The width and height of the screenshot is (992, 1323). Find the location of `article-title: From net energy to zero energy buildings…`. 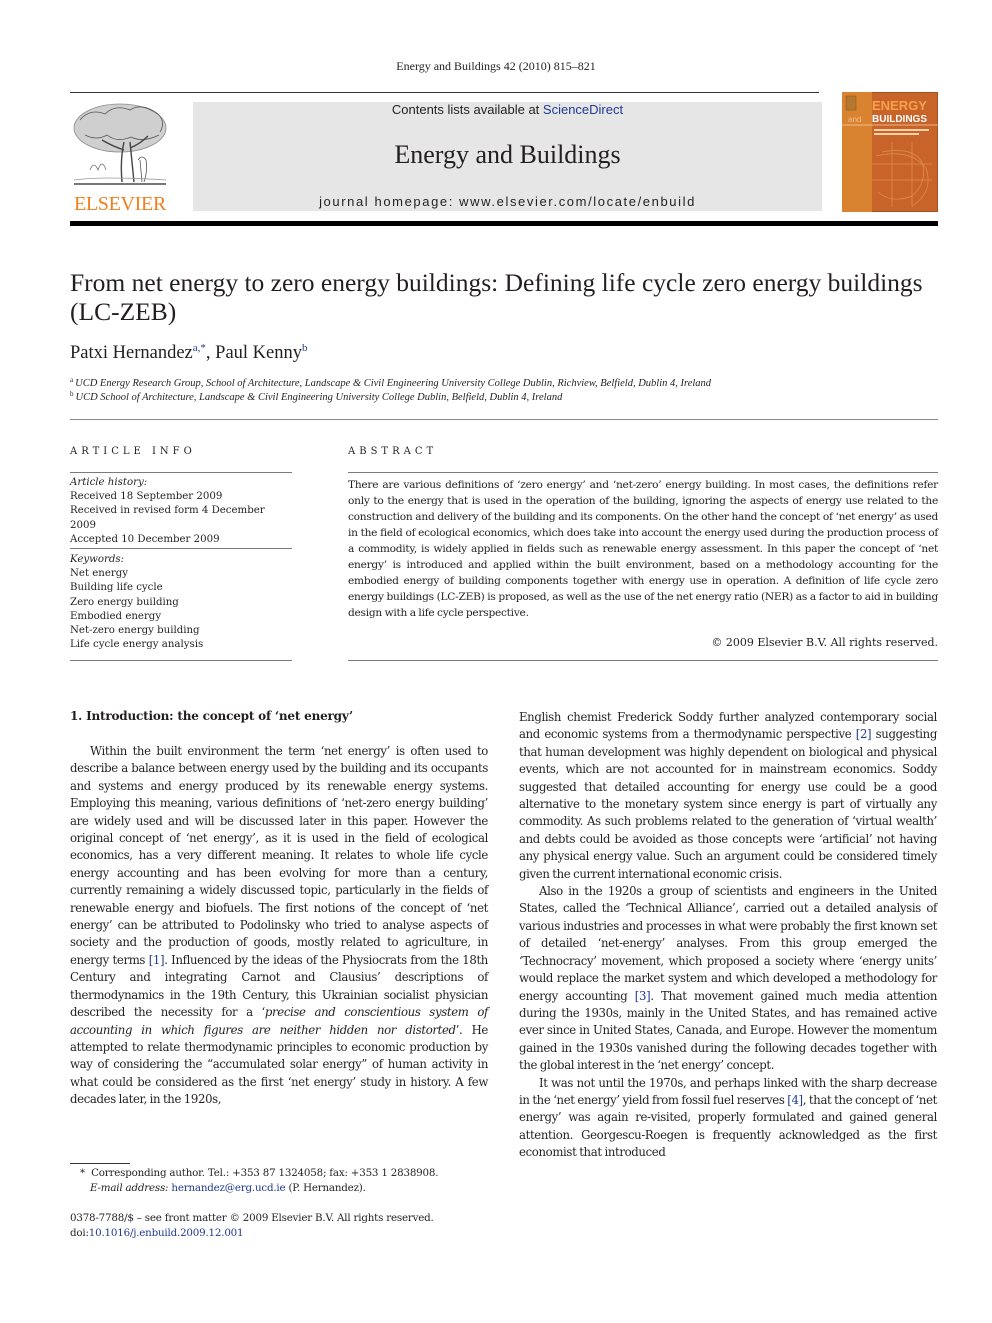

article-title: From net energy to zero energy buildings… is located at coordinates (496, 297).